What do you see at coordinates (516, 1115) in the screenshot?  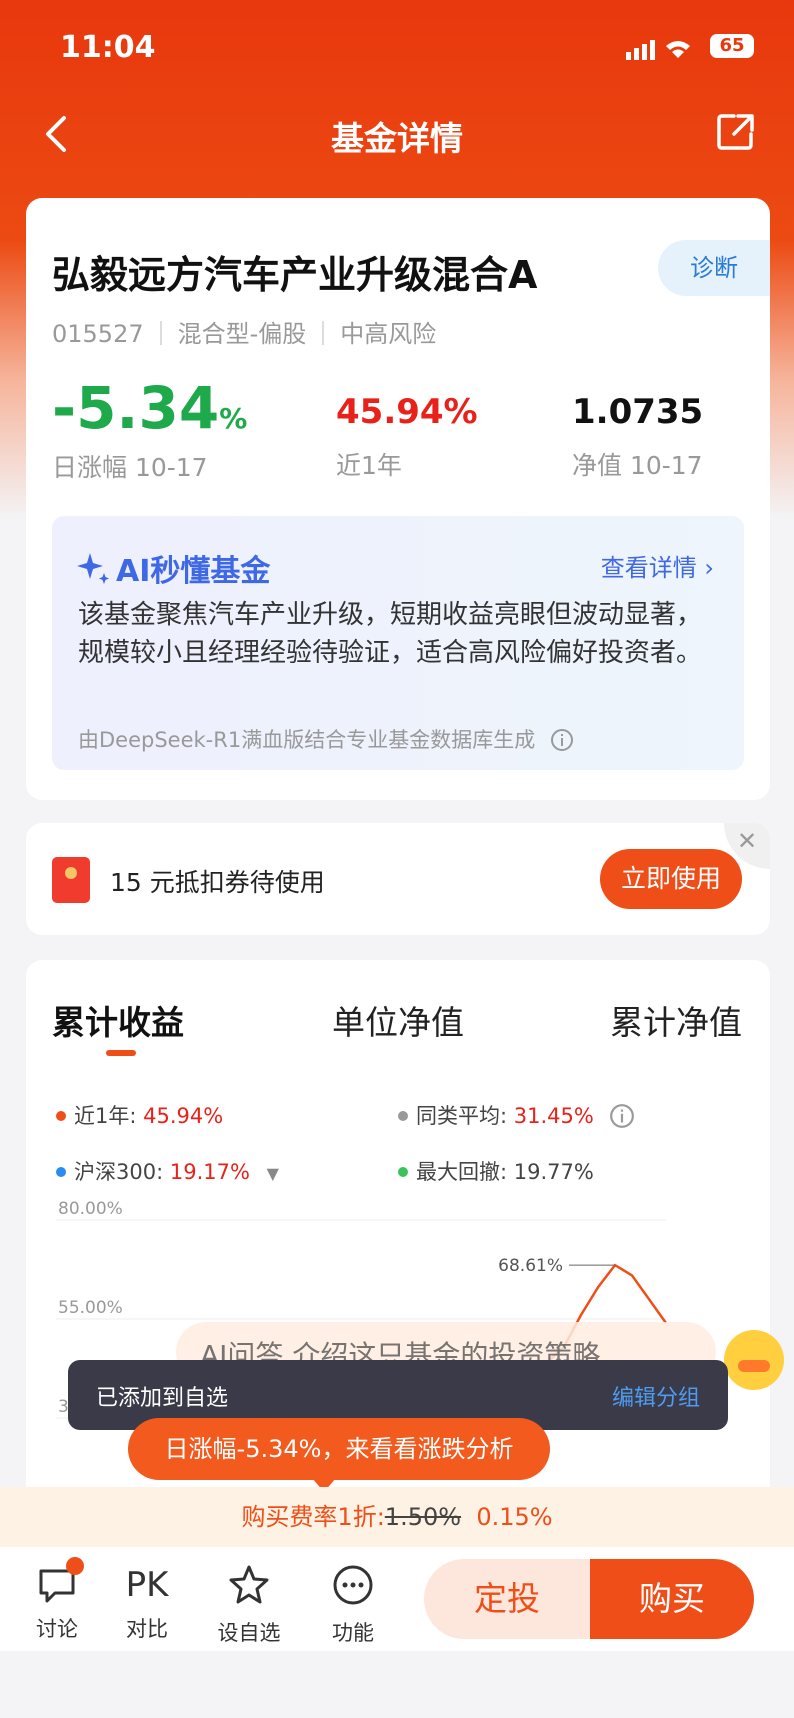 I see `legend-peer-average: 同类平均: 31.45%` at bounding box center [516, 1115].